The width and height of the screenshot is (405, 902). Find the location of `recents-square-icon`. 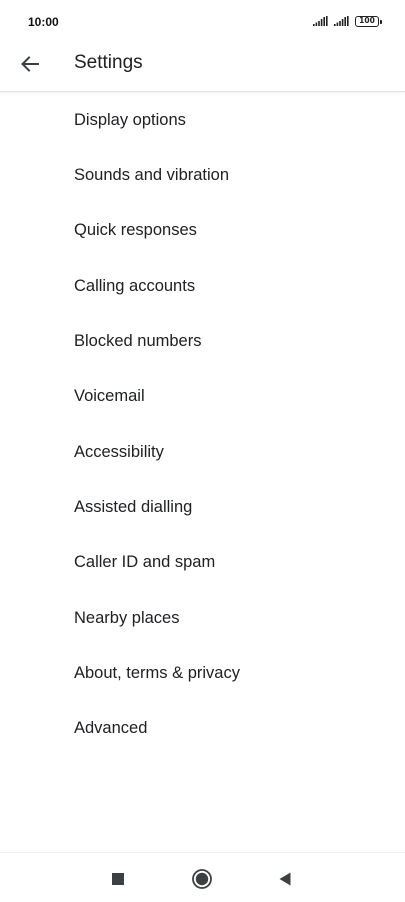

recents-square-icon is located at coordinates (118, 879).